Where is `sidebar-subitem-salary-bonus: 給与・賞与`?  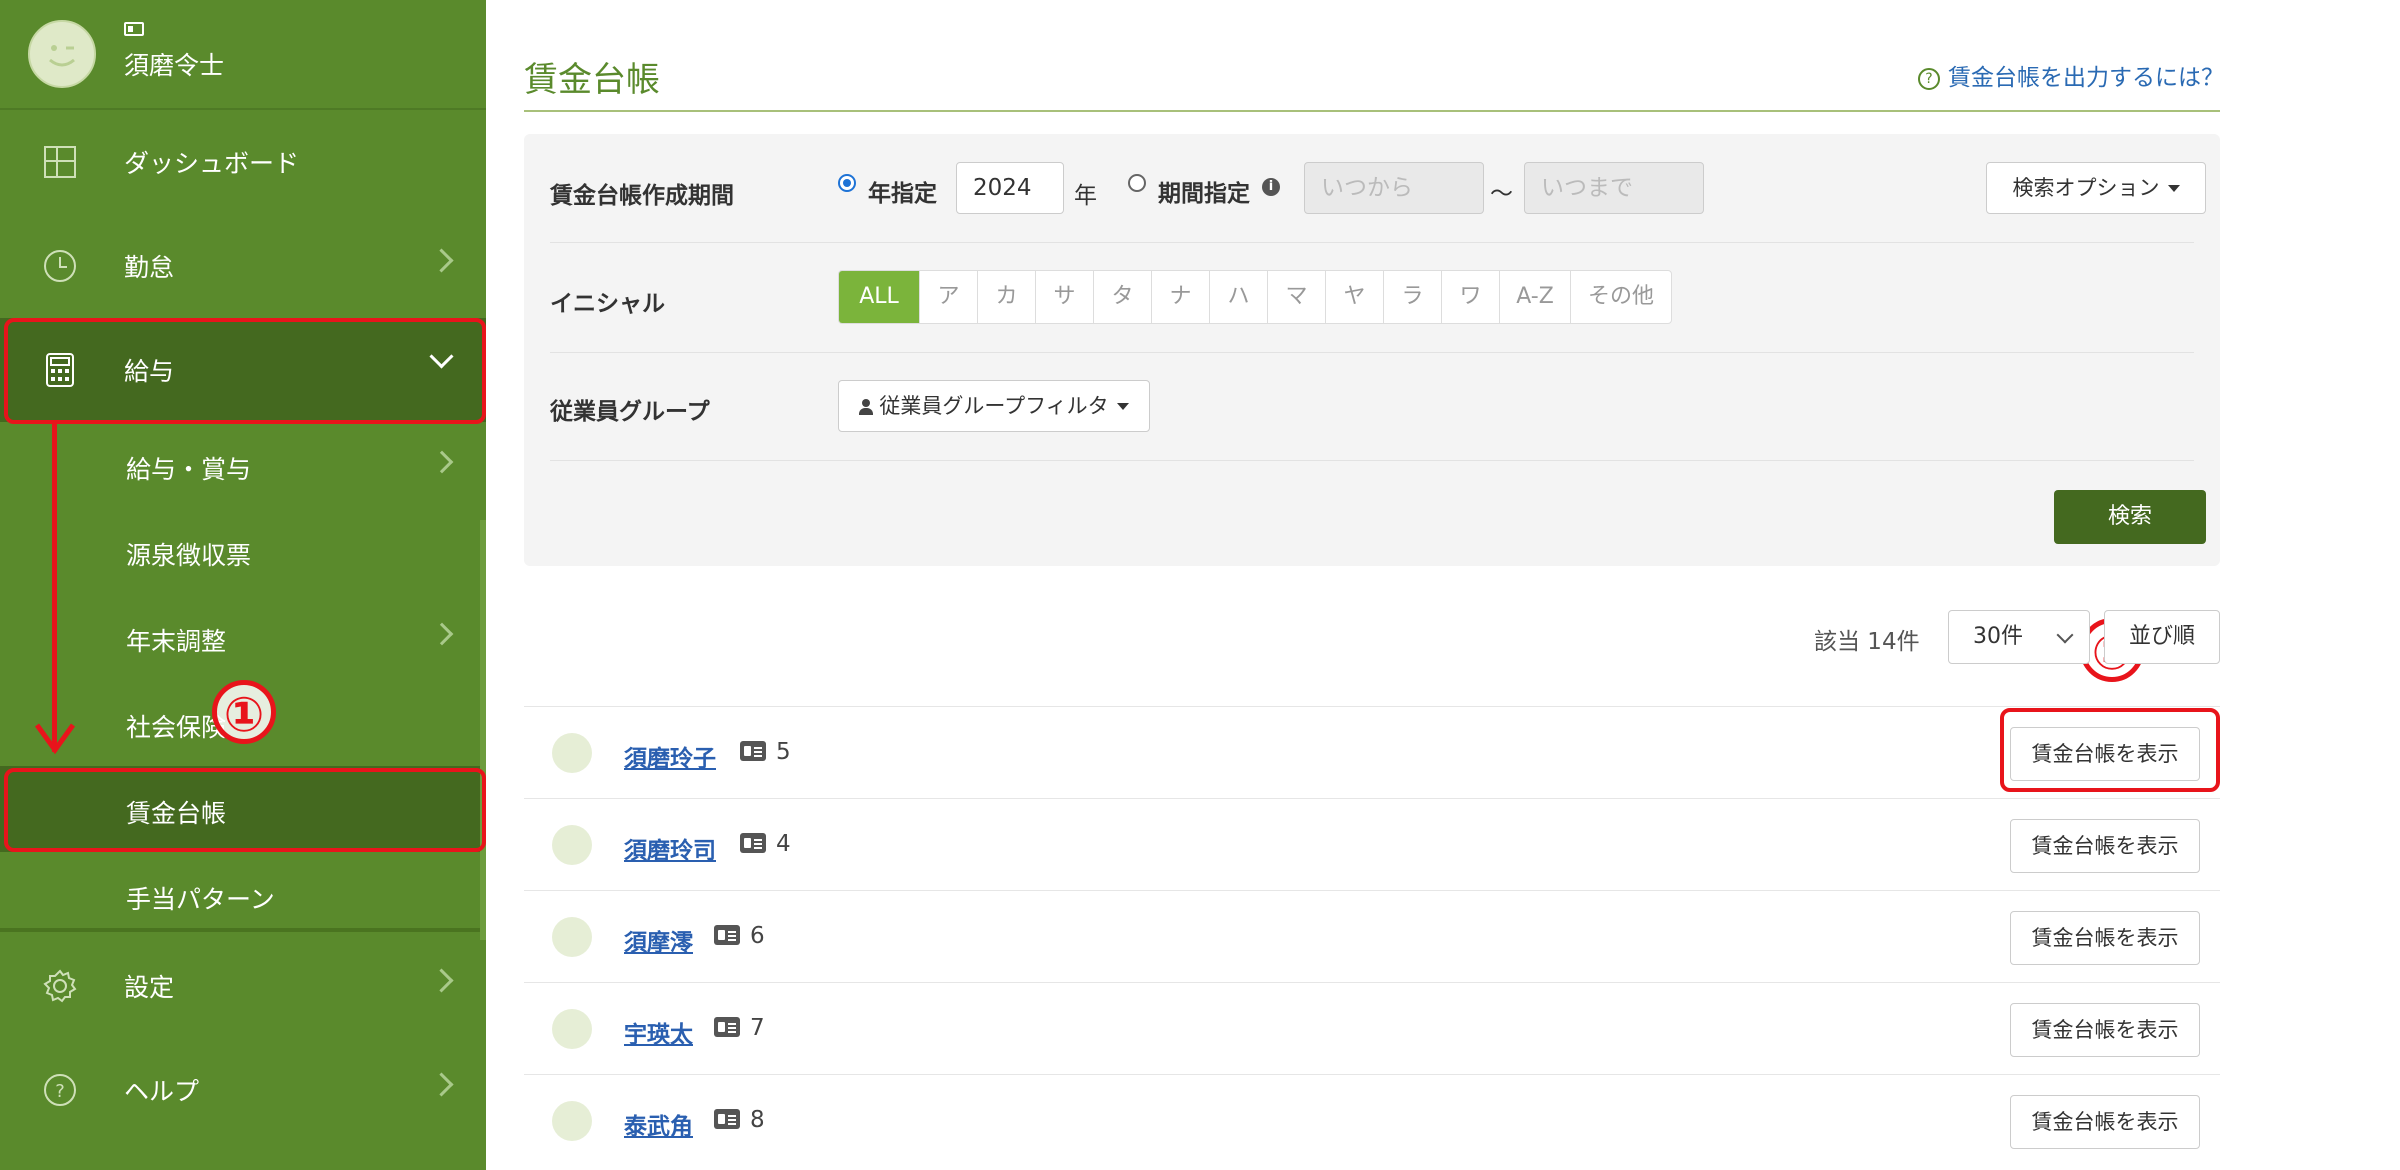 sidebar-subitem-salary-bonus: 給与・賞与 is located at coordinates (243, 465).